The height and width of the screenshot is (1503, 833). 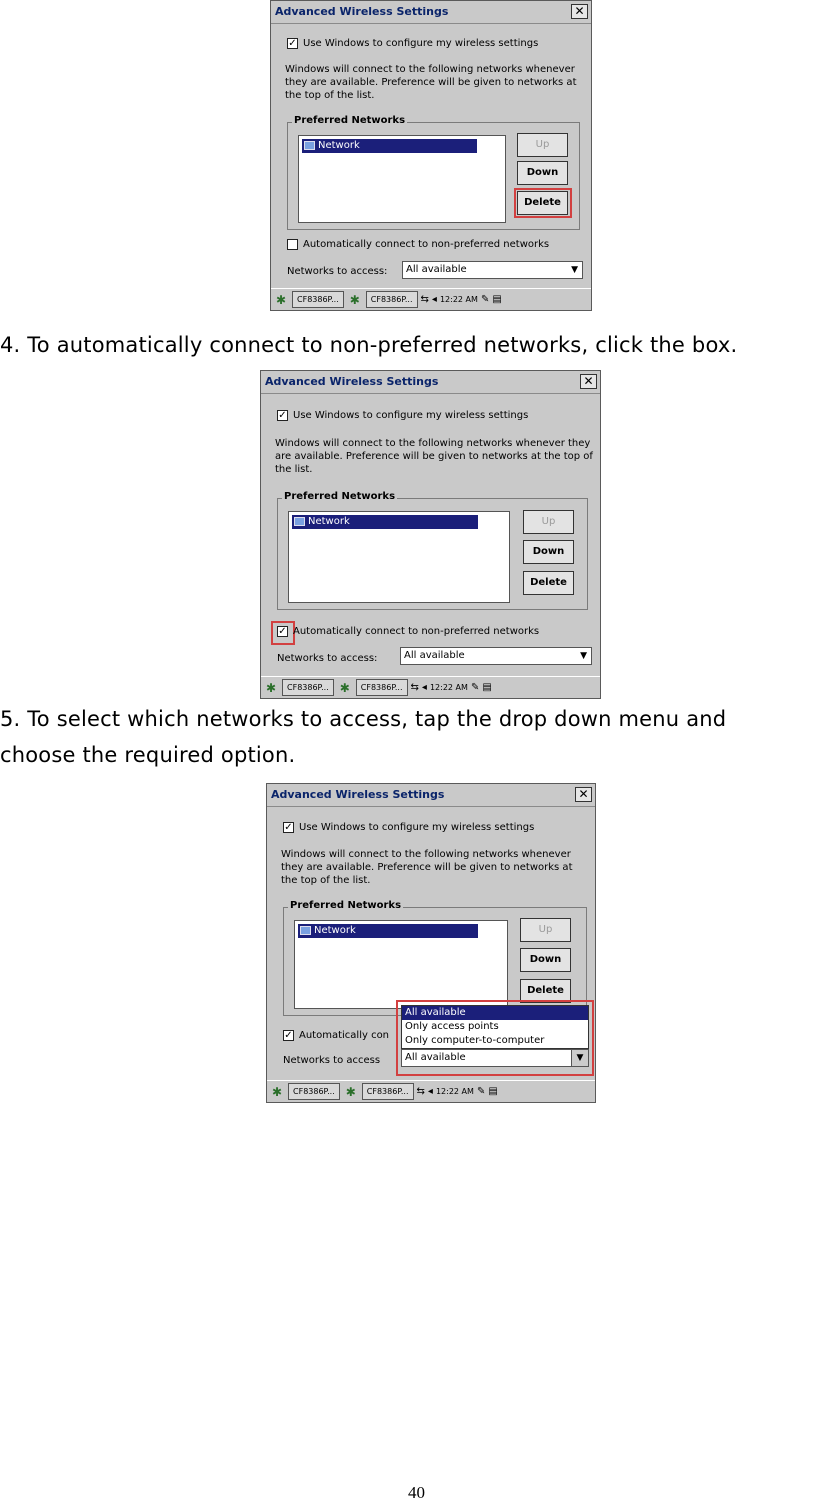 I want to click on auto-connect-checkbox, so click(x=292, y=244).